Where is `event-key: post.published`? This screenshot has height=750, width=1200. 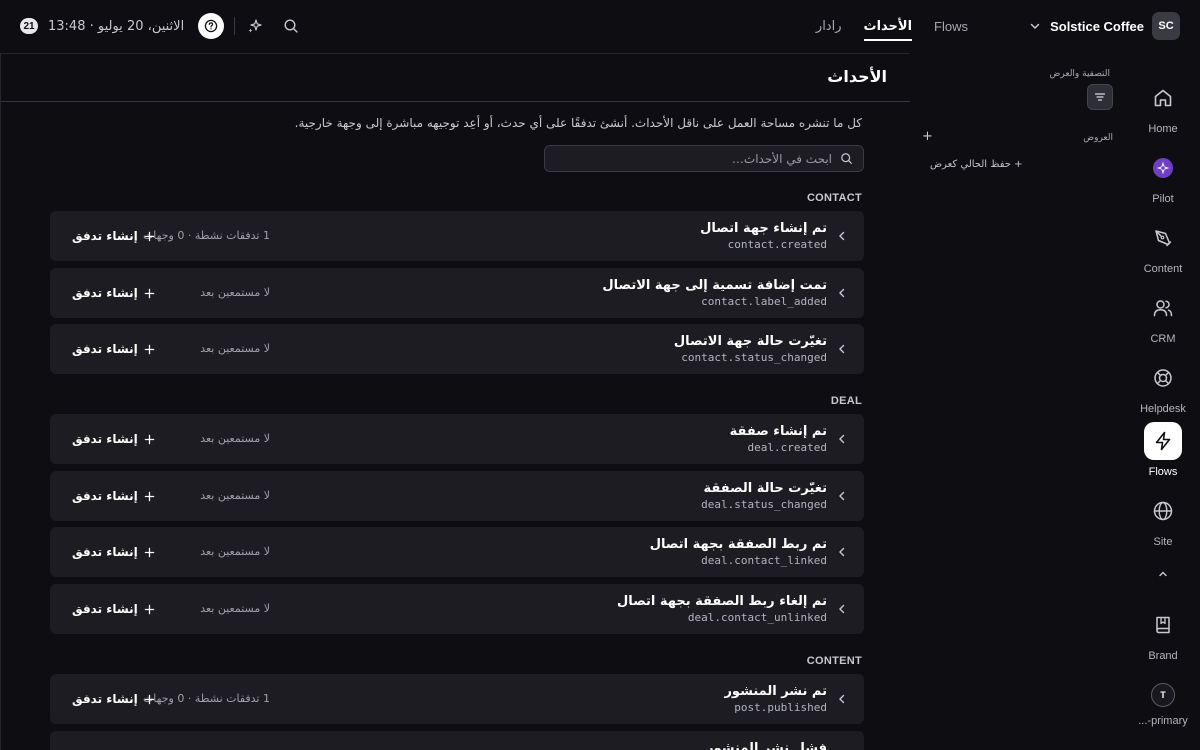
event-key: post.published is located at coordinates (780, 707).